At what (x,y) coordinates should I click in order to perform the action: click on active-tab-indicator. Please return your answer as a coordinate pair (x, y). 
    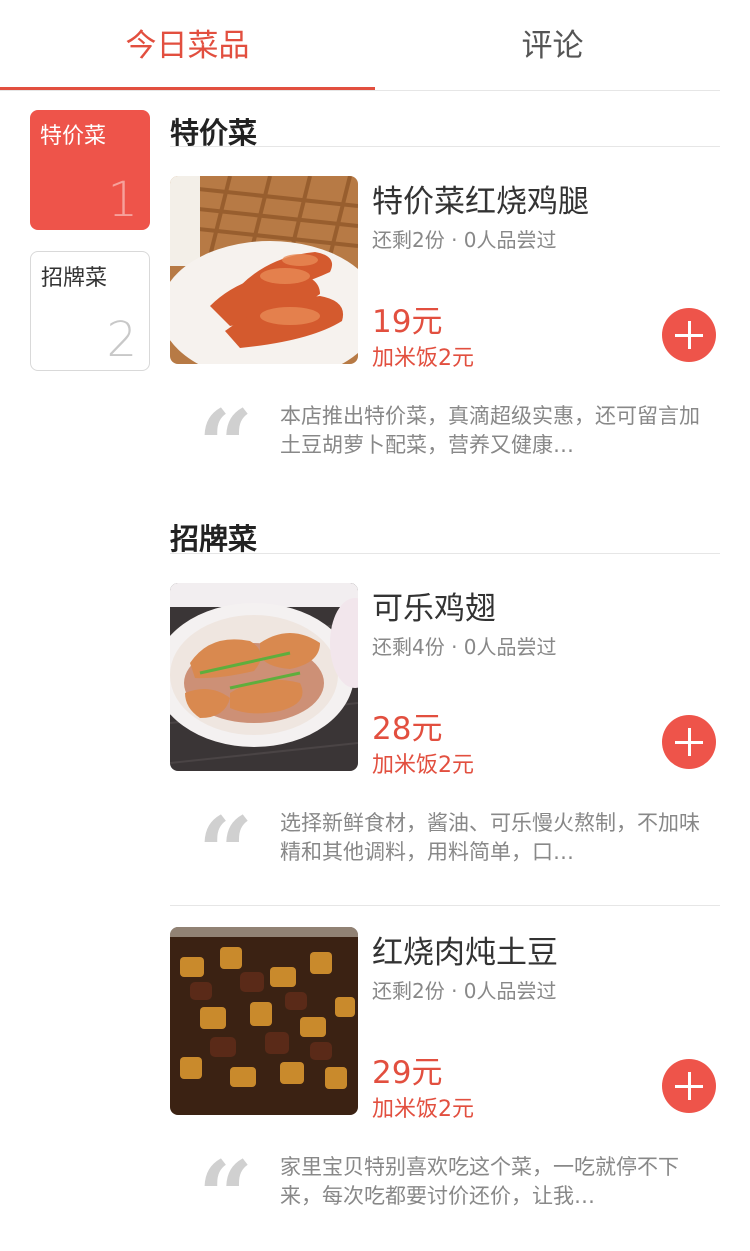
    Looking at the image, I should click on (187, 88).